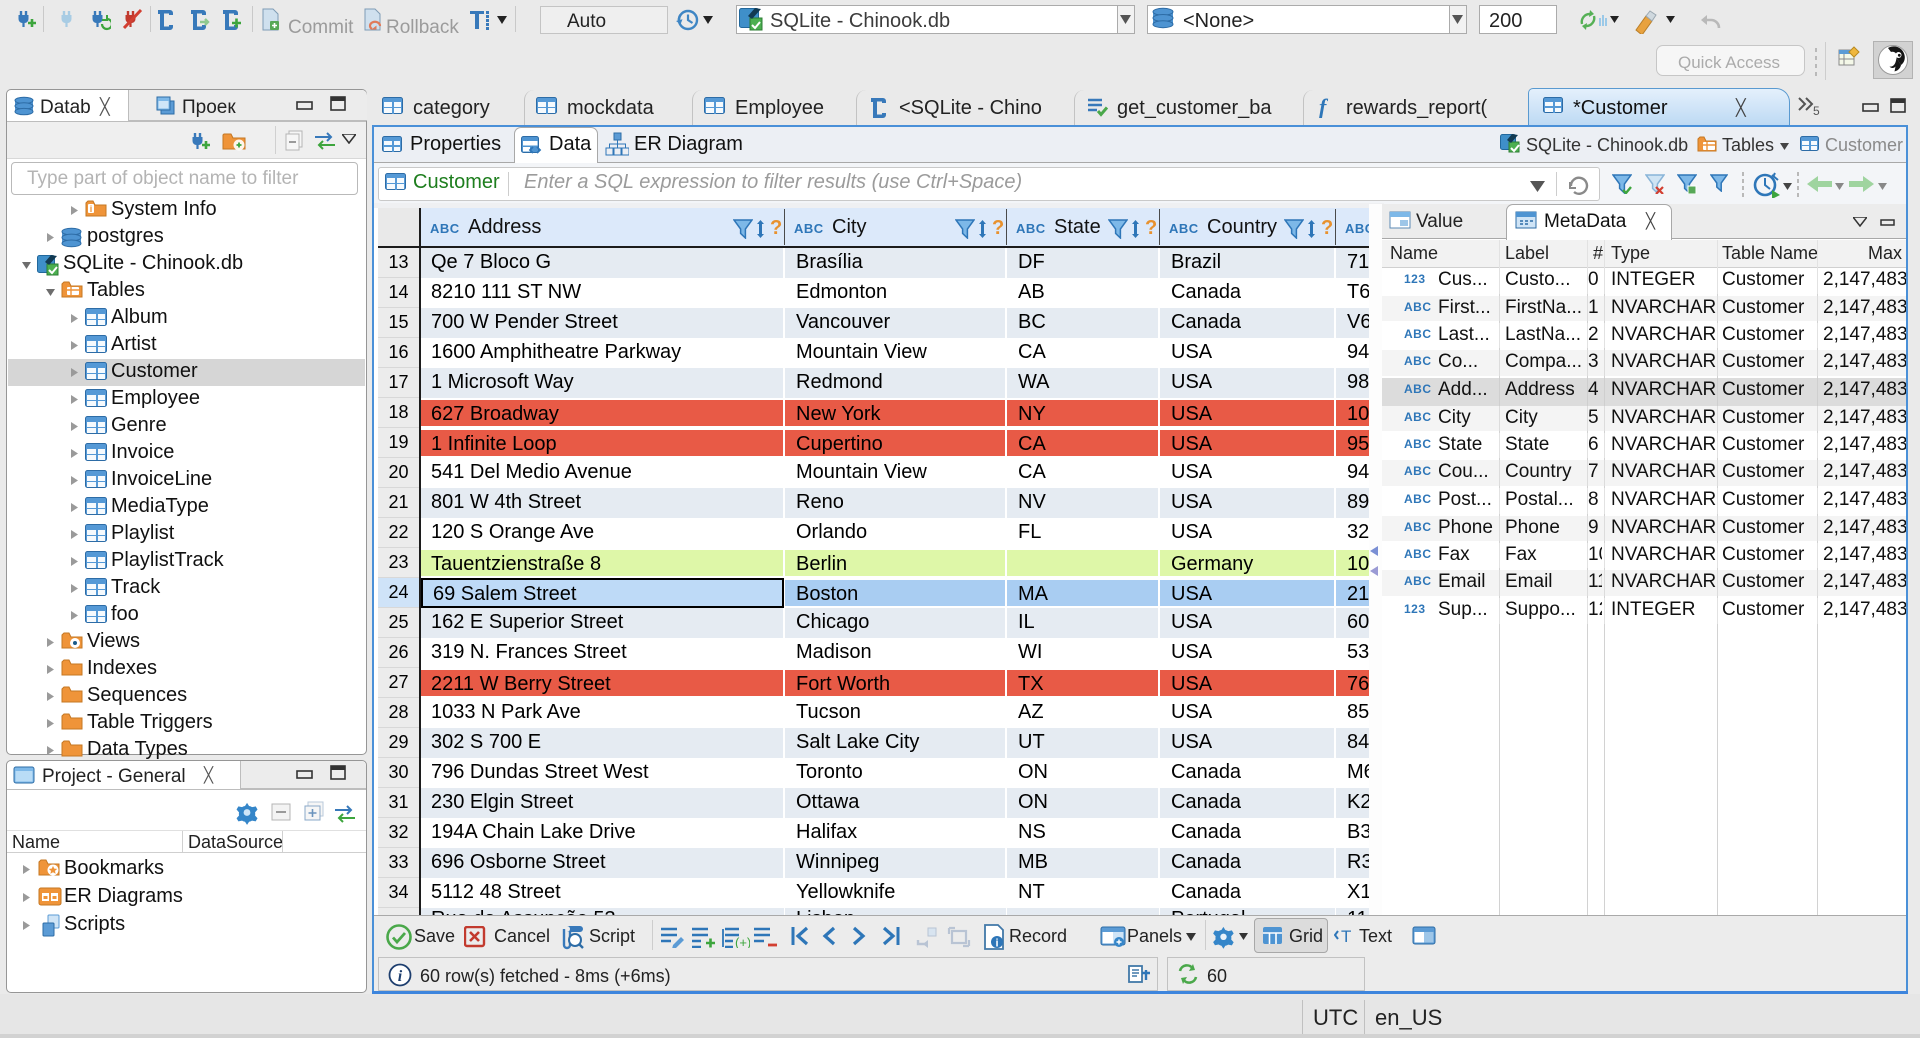  Describe the element at coordinates (1346, 936) in the screenshot. I see `svg-text: T` at that location.